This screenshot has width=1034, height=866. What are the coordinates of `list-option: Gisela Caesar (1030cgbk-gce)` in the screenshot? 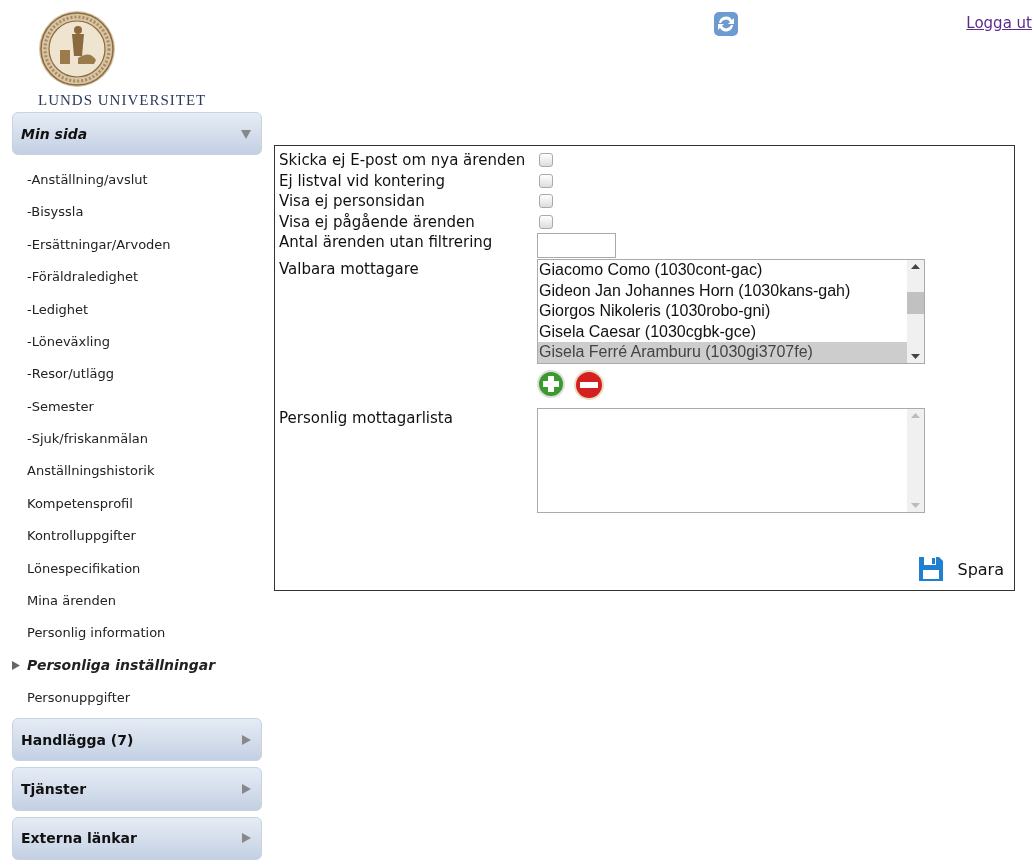 It's located at (722, 332).